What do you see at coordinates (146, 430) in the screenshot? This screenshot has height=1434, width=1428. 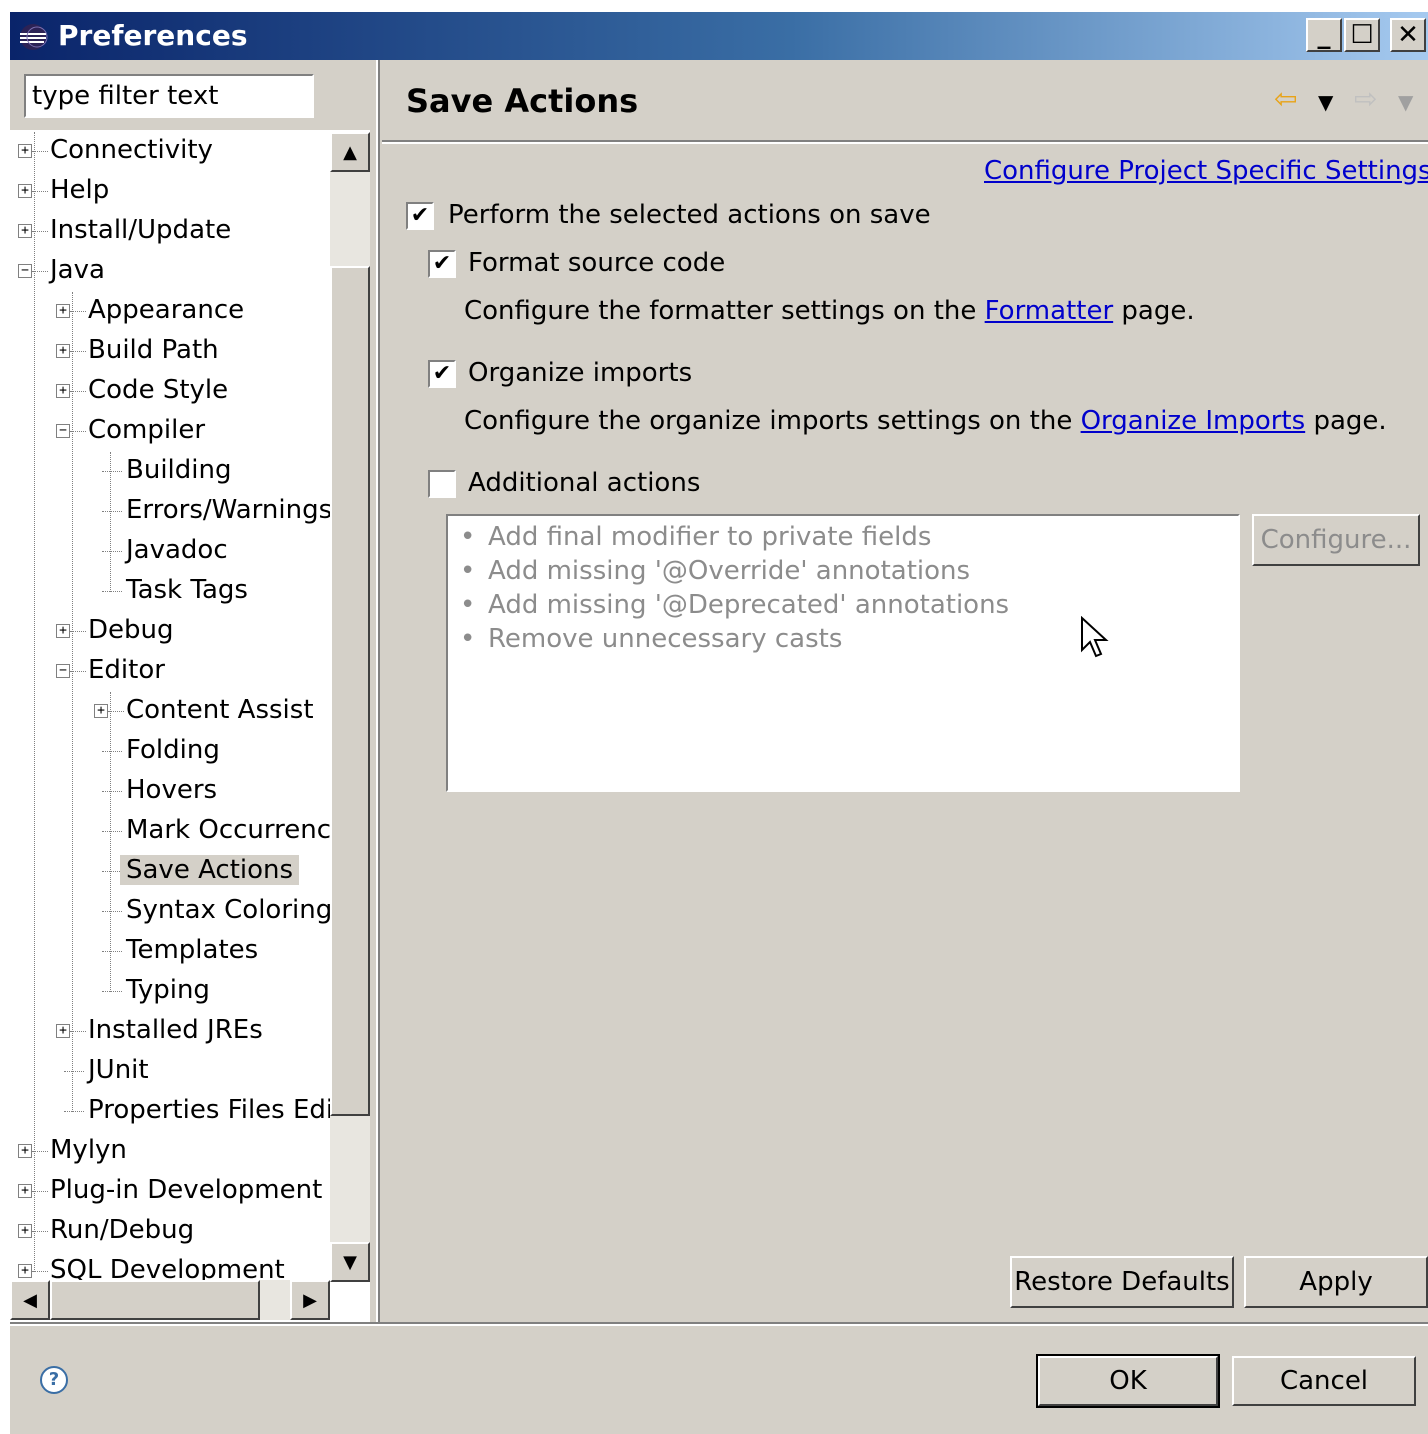 I see `tree-item: Compiler` at bounding box center [146, 430].